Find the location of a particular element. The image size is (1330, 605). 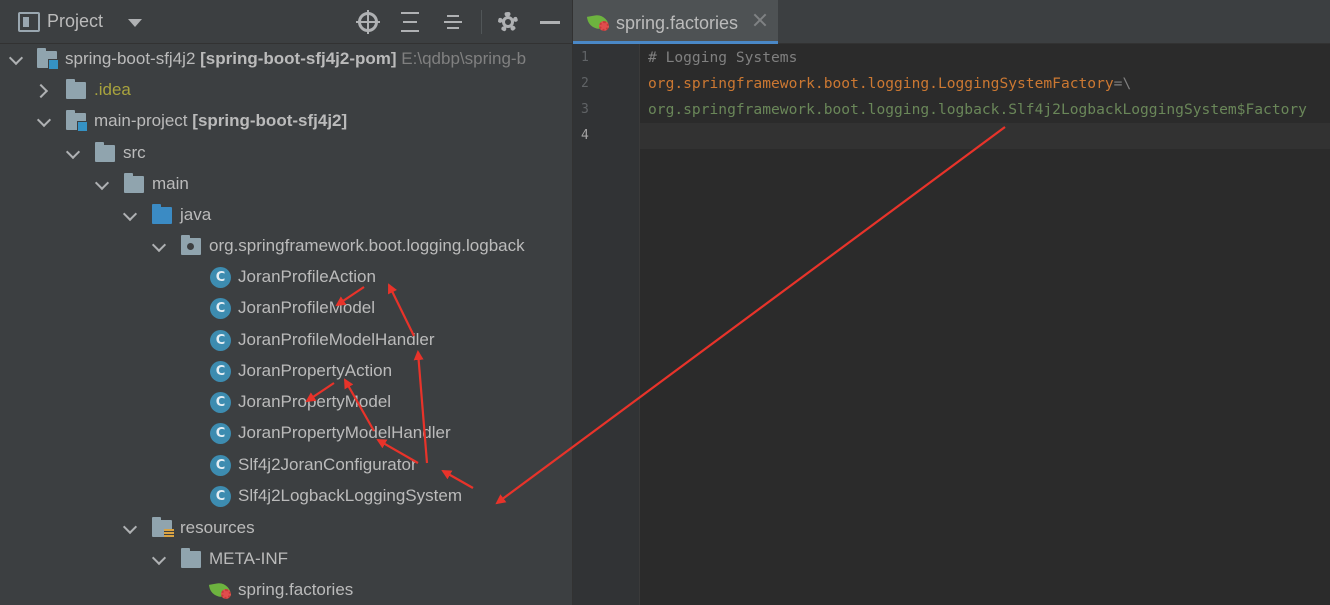

source-folder-icon is located at coordinates (162, 214).